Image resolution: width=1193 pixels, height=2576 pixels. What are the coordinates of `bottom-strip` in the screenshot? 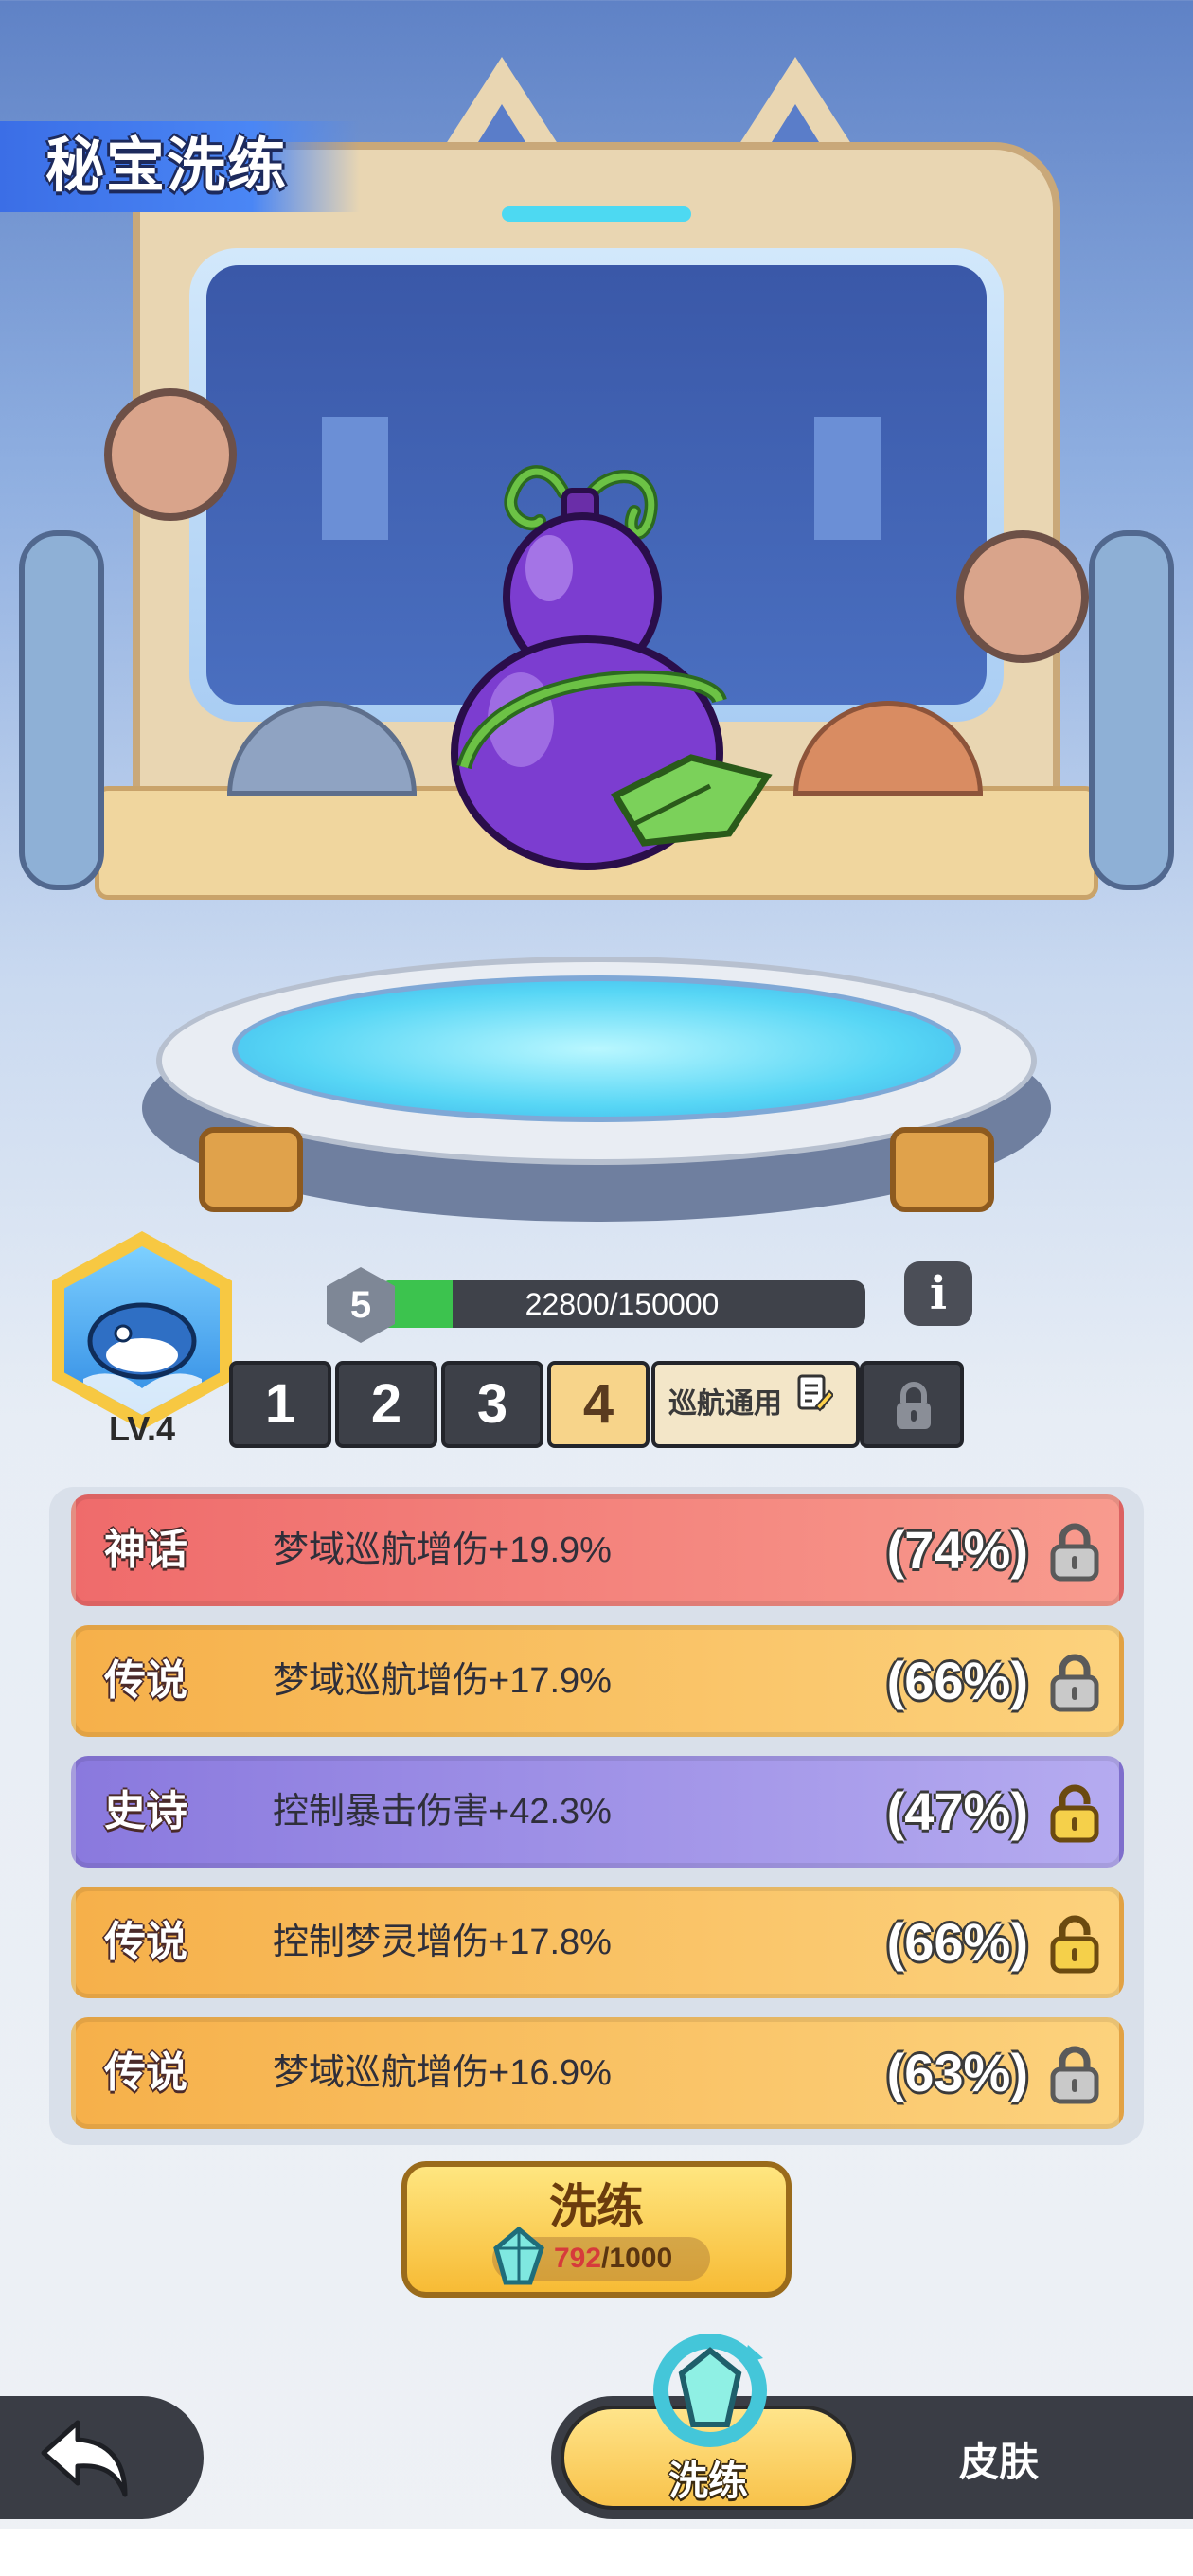 It's located at (596, 2552).